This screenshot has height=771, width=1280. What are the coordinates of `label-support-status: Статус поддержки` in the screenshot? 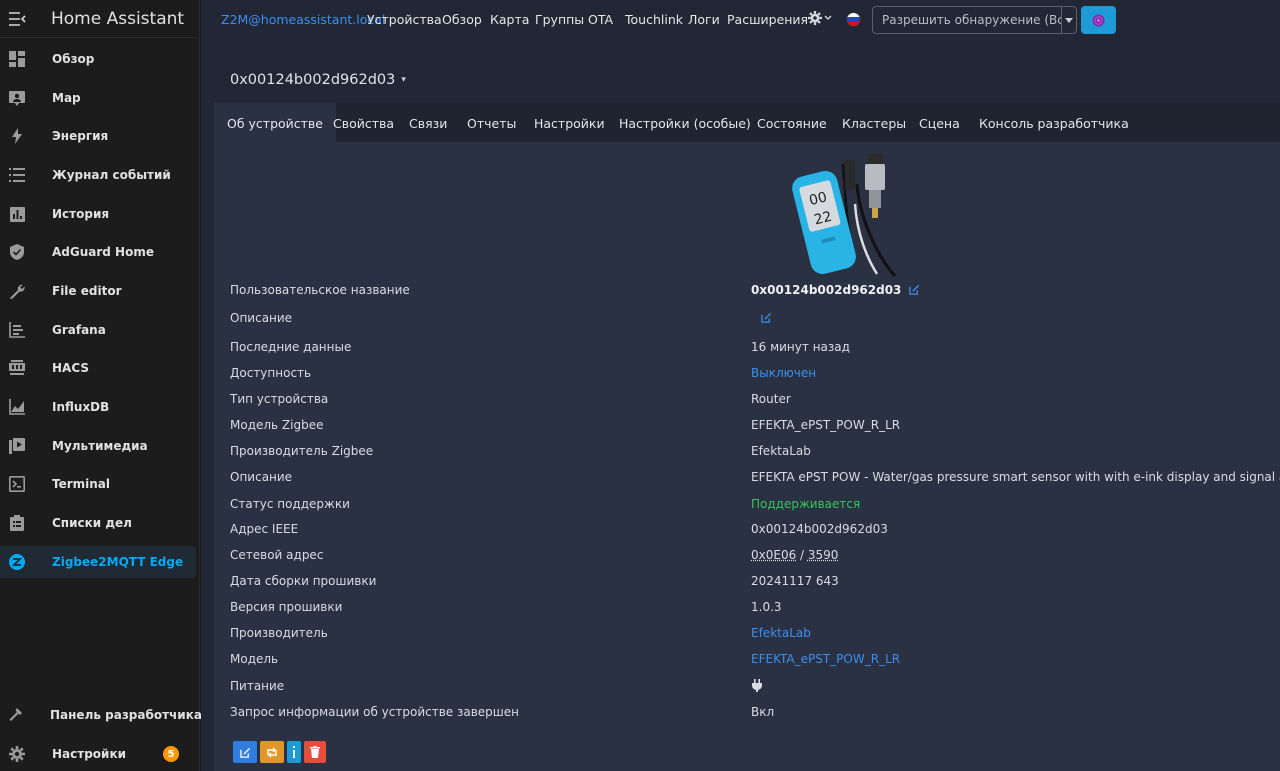 It's located at (290, 504).